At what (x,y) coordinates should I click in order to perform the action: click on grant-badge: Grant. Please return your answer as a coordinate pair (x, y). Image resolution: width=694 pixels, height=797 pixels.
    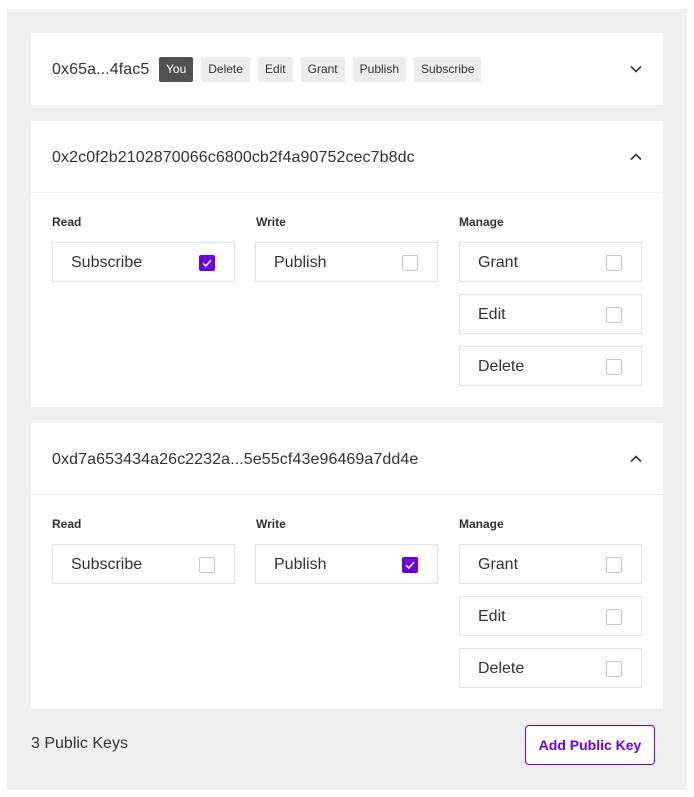
    Looking at the image, I should click on (322, 69).